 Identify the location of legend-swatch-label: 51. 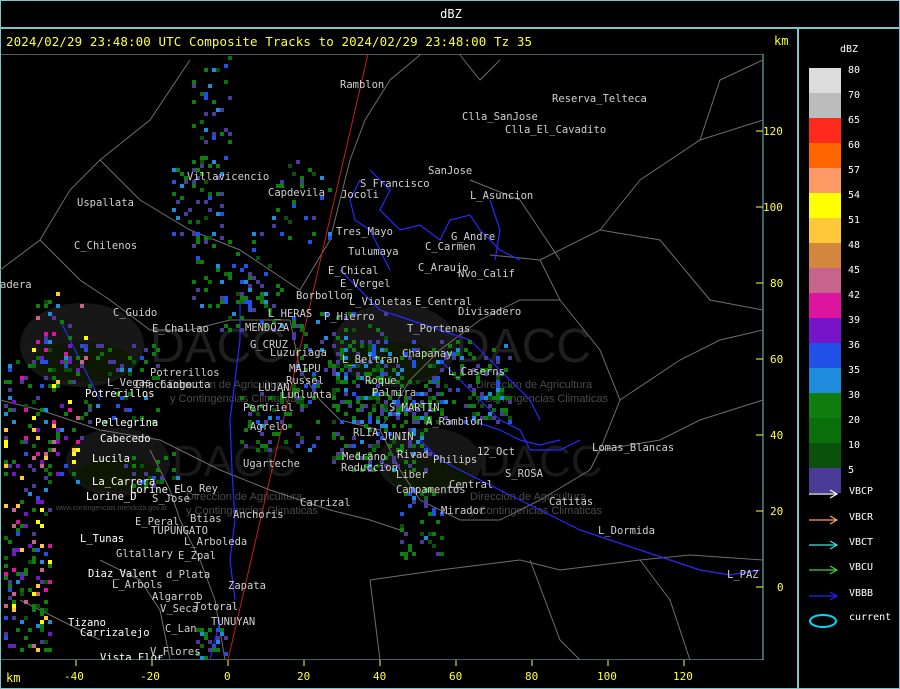
(854, 220).